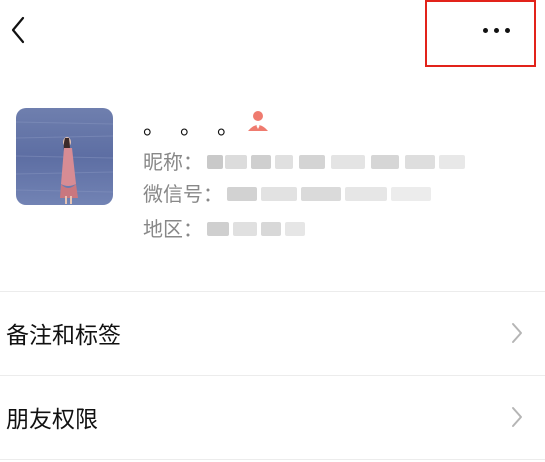  What do you see at coordinates (480, 33) in the screenshot?
I see `more-options-button` at bounding box center [480, 33].